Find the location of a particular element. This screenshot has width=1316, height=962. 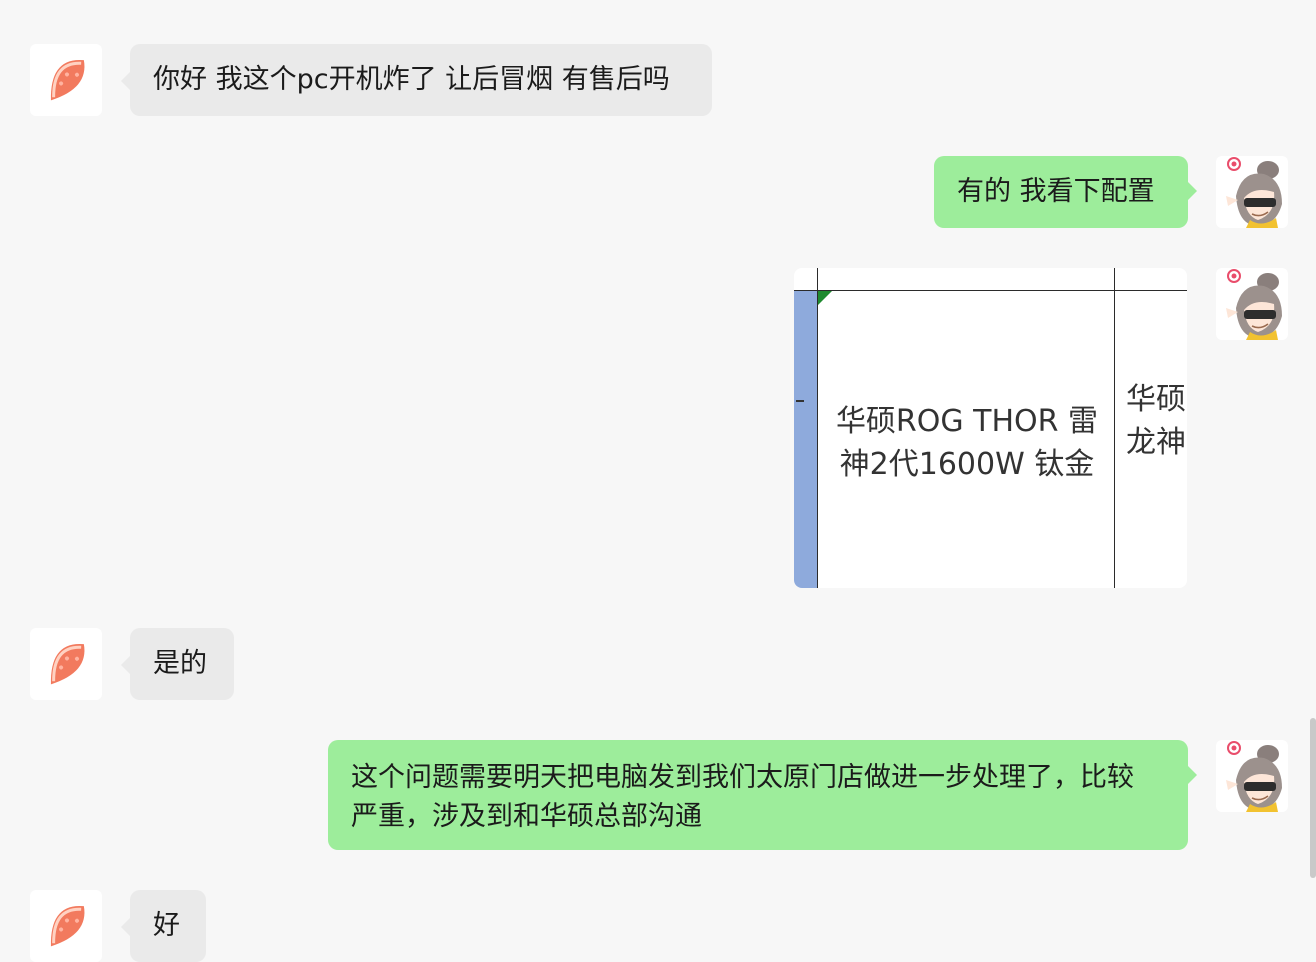

message-text: 有的 我看下配置 is located at coordinates (1056, 191).